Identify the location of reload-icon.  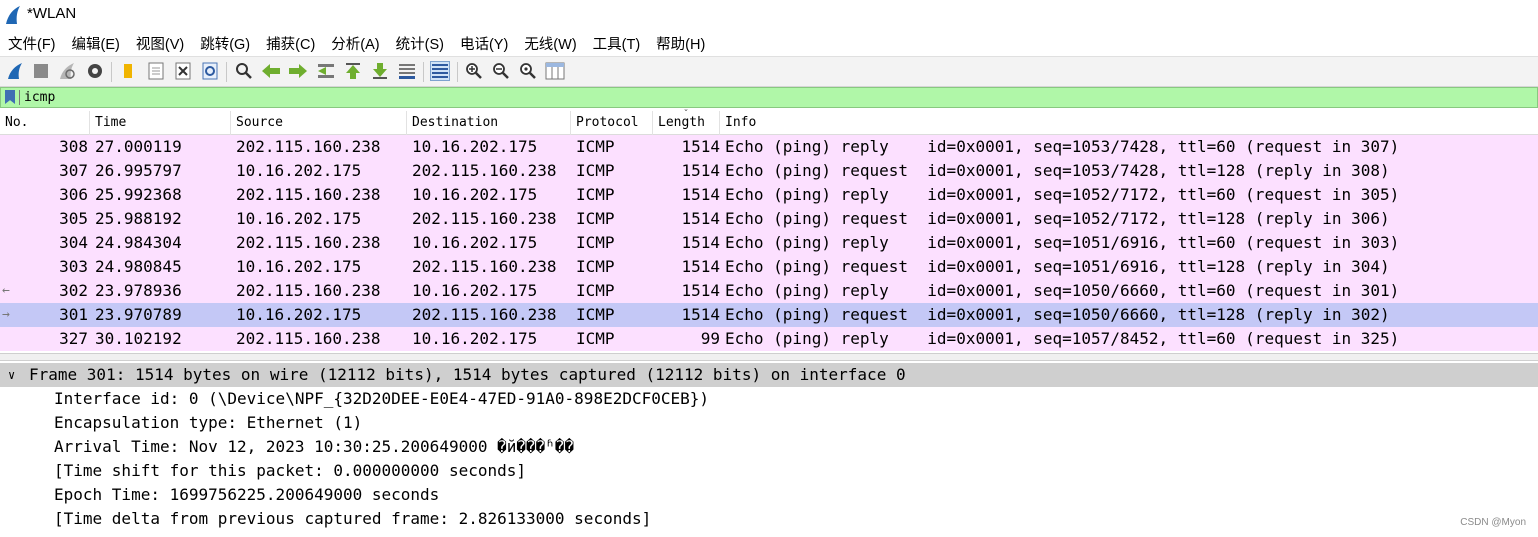
(210, 71).